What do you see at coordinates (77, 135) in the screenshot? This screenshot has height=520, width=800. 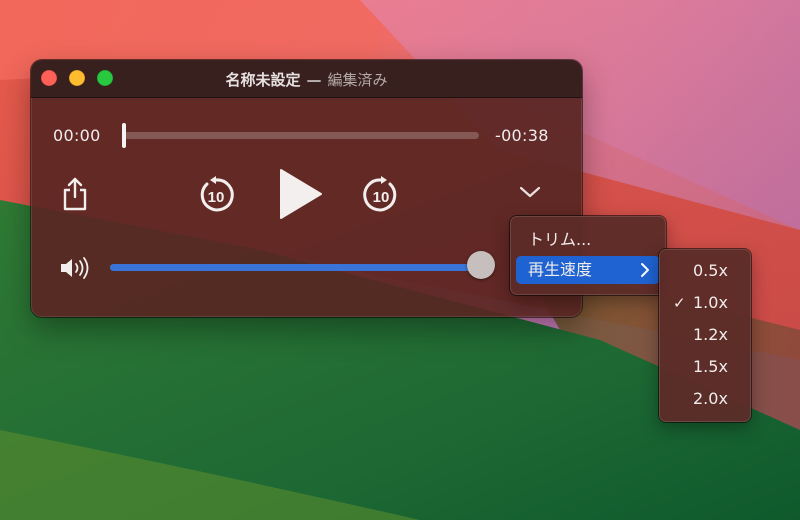 I see `elapsed-time: 00:00` at bounding box center [77, 135].